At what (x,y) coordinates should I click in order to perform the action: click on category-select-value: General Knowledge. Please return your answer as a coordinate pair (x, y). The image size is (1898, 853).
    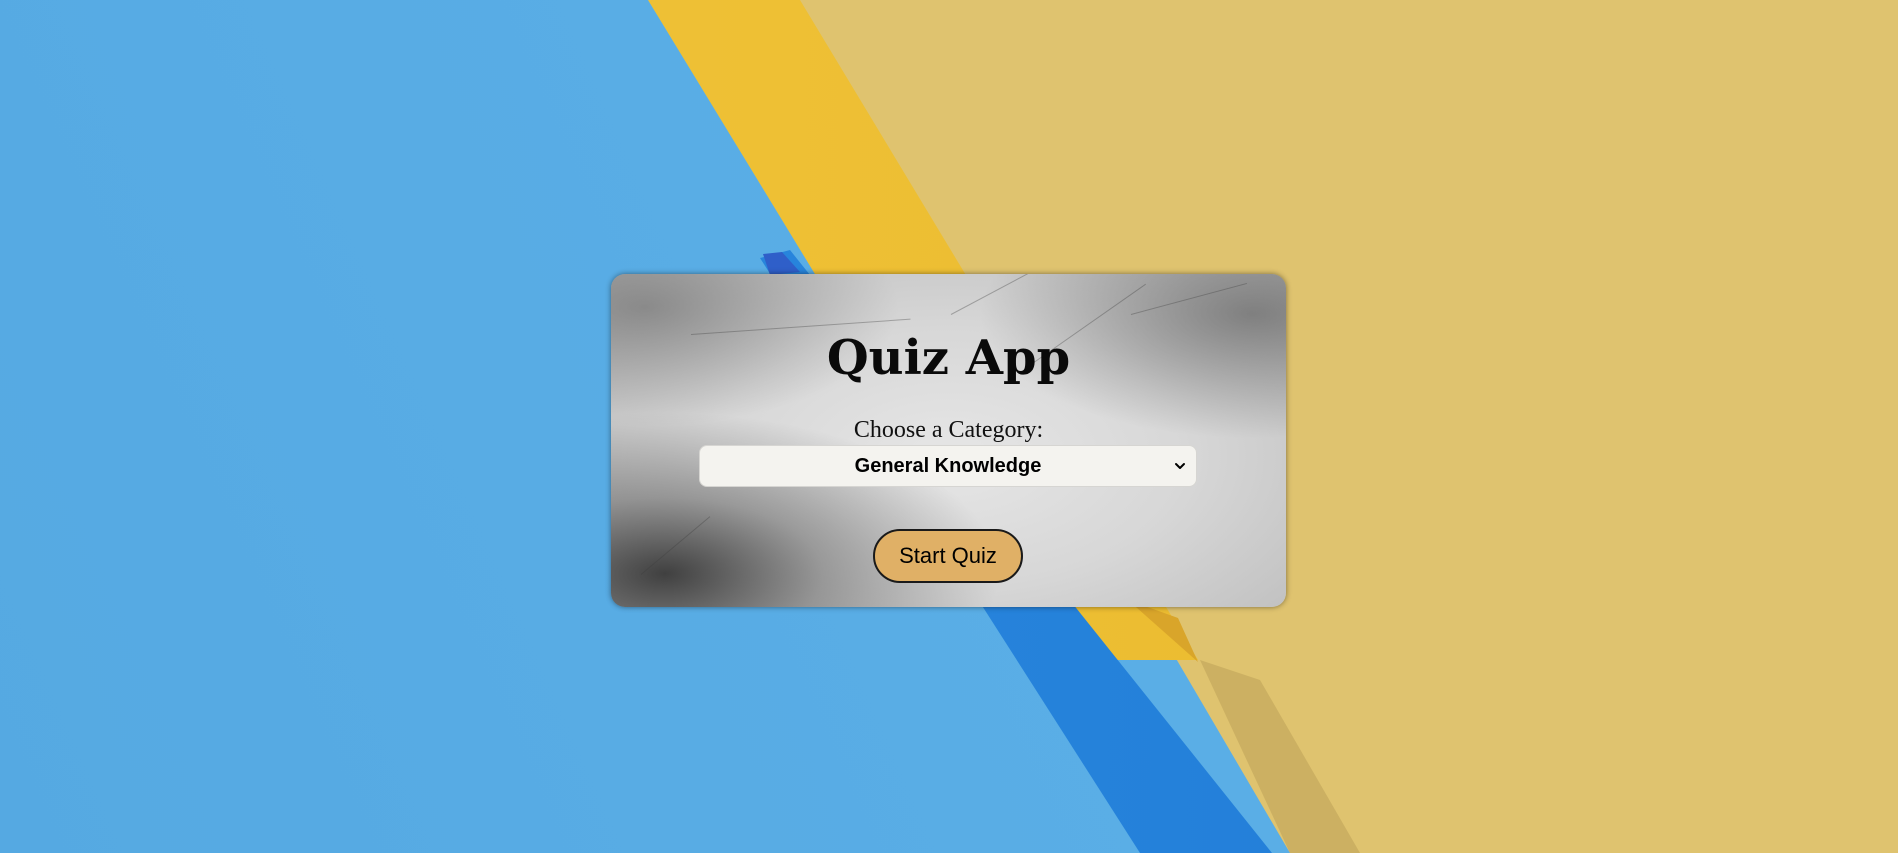
    Looking at the image, I should click on (948, 465).